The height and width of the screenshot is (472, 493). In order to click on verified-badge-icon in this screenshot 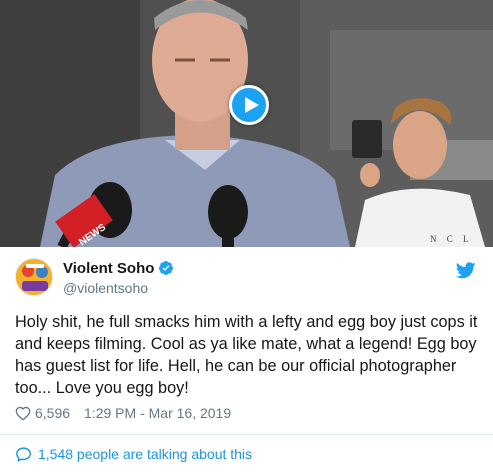, I will do `click(166, 268)`.